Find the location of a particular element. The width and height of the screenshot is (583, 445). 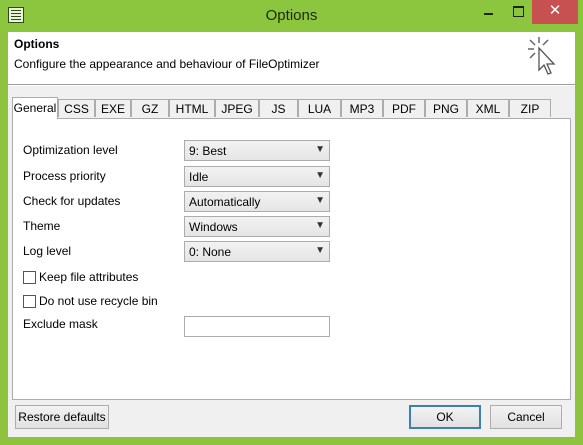

tab-general: General is located at coordinates (35, 108).